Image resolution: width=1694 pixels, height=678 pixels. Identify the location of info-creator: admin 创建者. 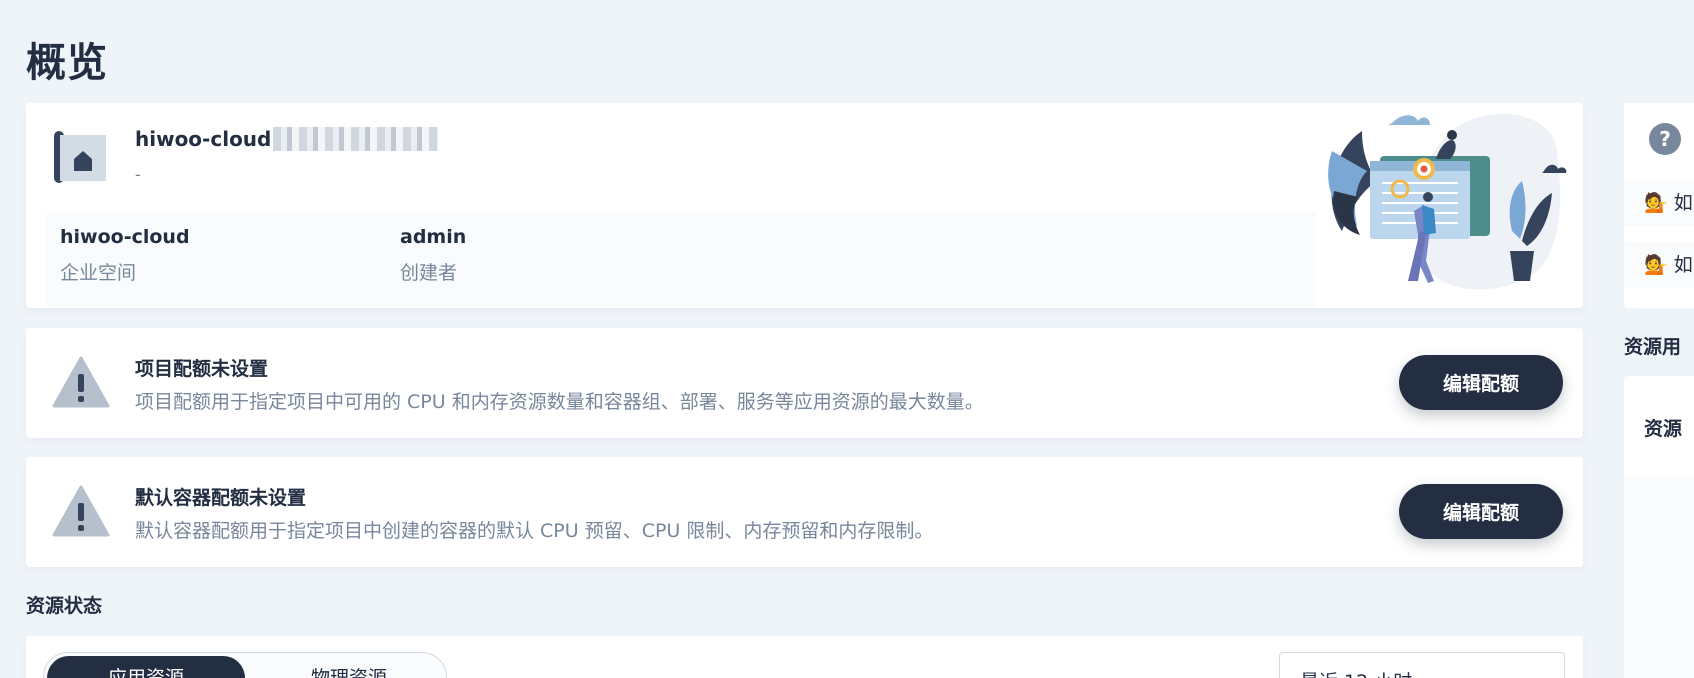
(433, 255).